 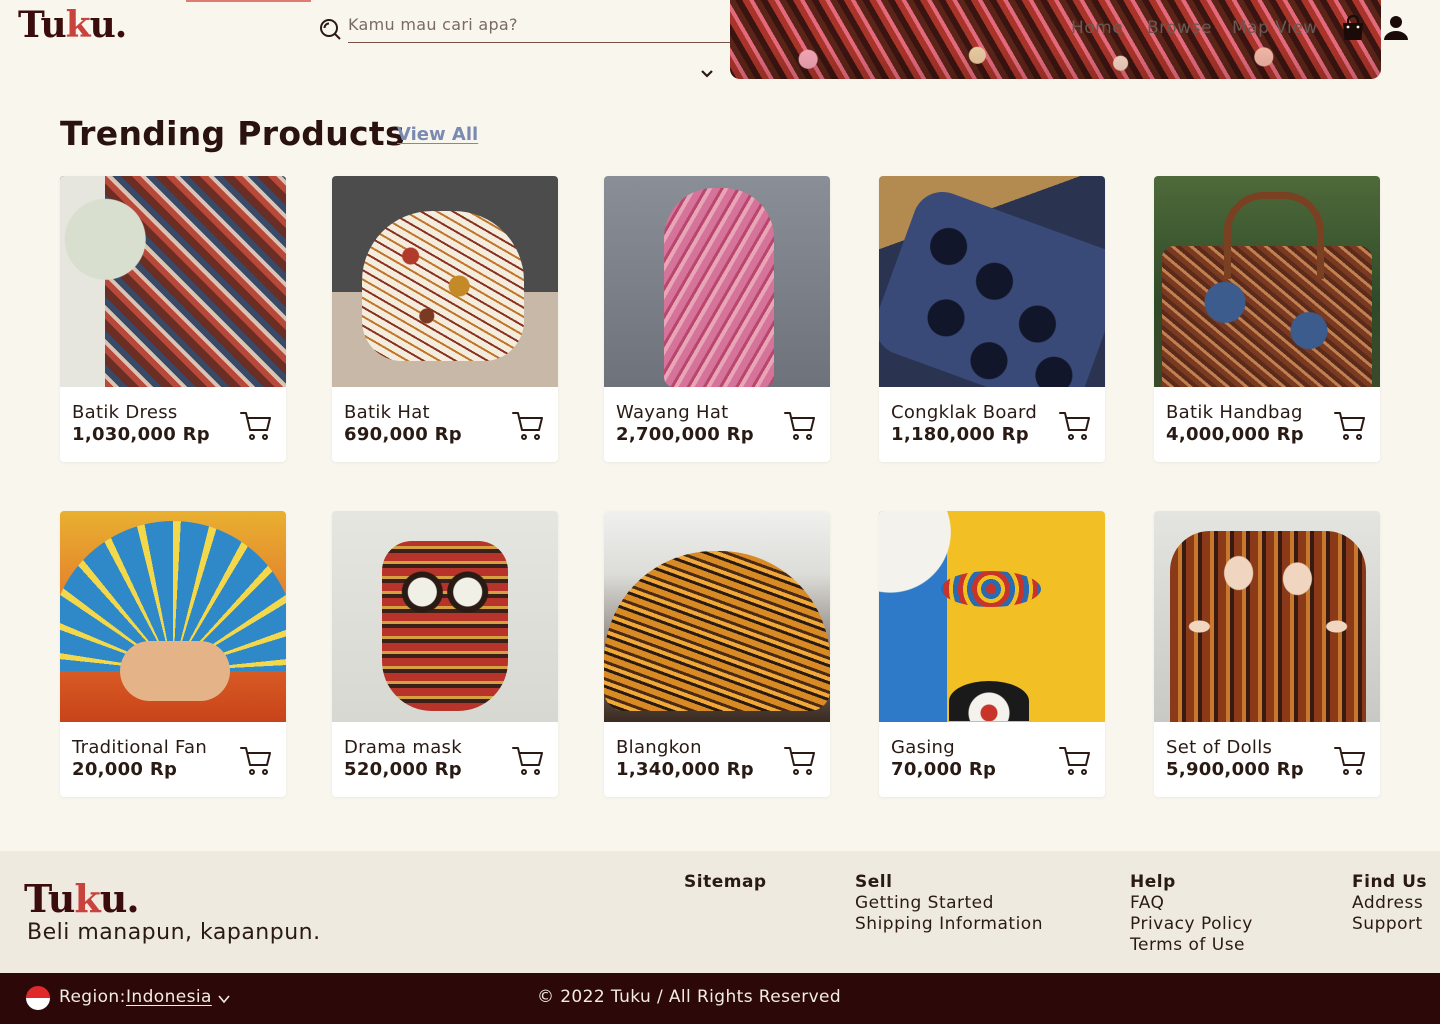 What do you see at coordinates (1353, 28) in the screenshot?
I see `shopping-bag-icon` at bounding box center [1353, 28].